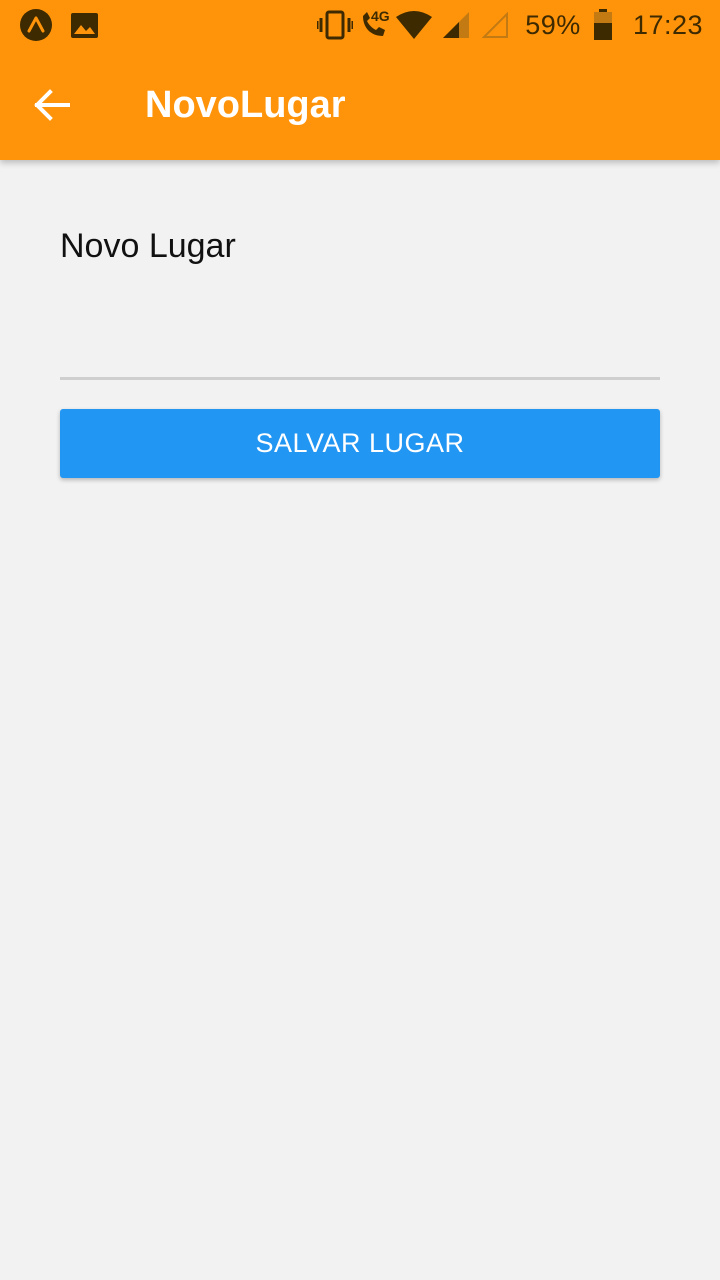 Image resolution: width=720 pixels, height=1280 pixels. I want to click on image-notification-icon, so click(84, 25).